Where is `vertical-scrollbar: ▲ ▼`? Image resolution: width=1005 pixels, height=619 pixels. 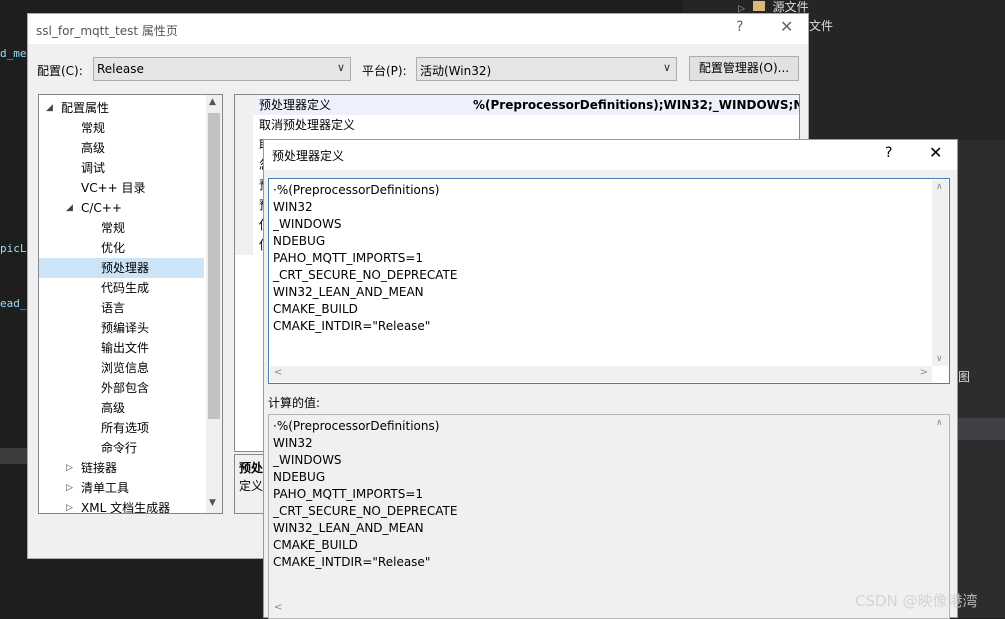 vertical-scrollbar: ▲ ▼ is located at coordinates (214, 304).